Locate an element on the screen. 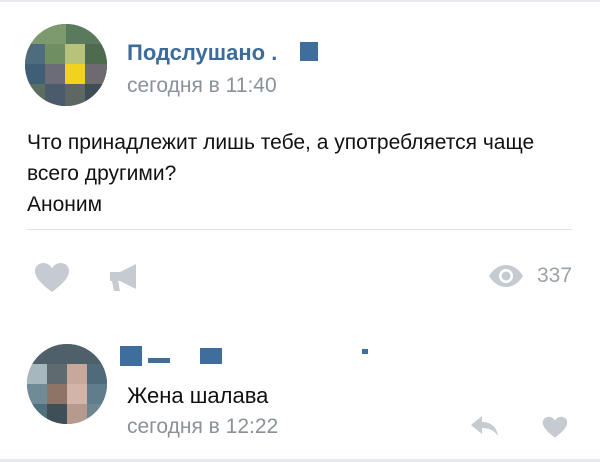  post-author-name: Подслушано . is located at coordinates (202, 53).